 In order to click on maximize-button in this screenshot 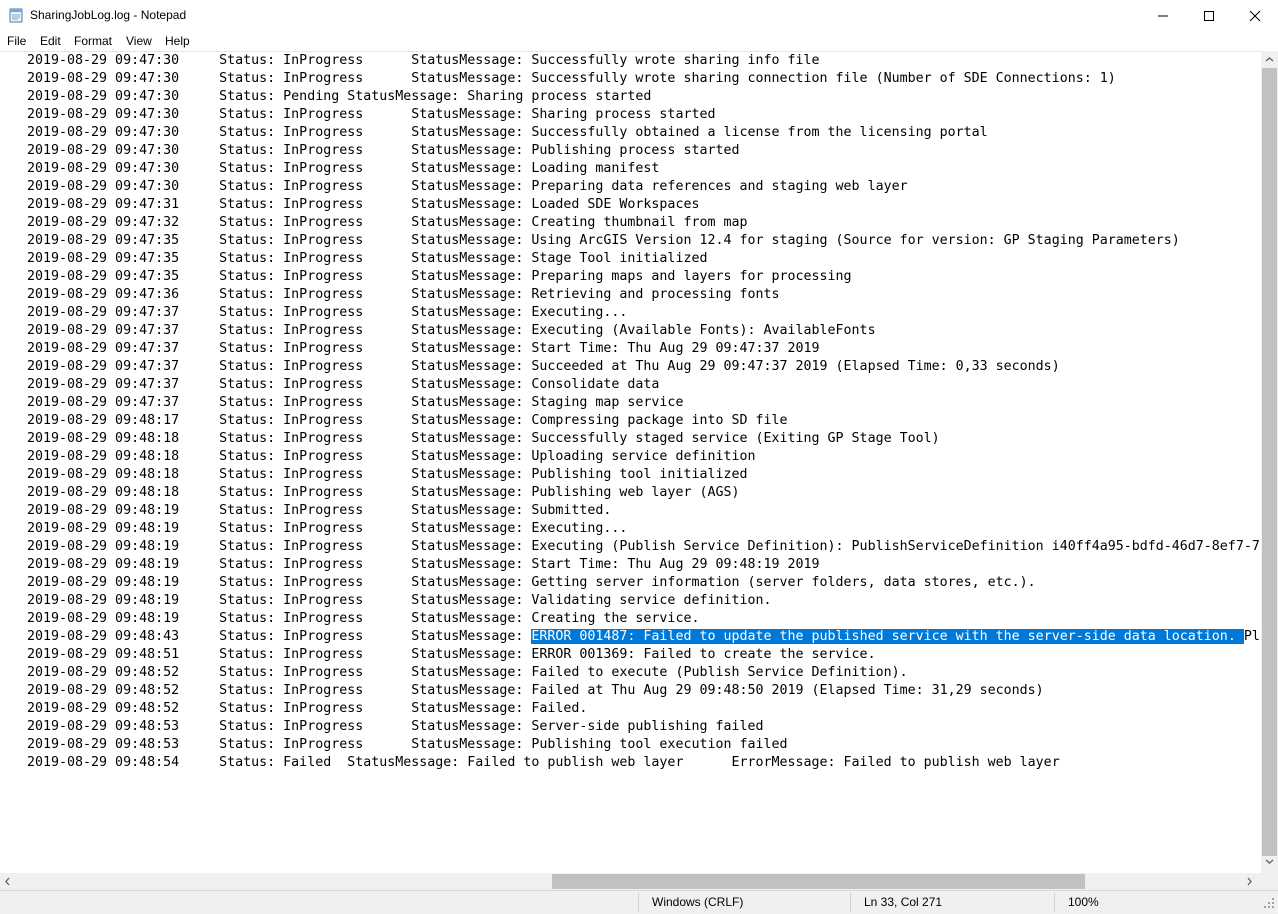, I will do `click(1209, 15)`.